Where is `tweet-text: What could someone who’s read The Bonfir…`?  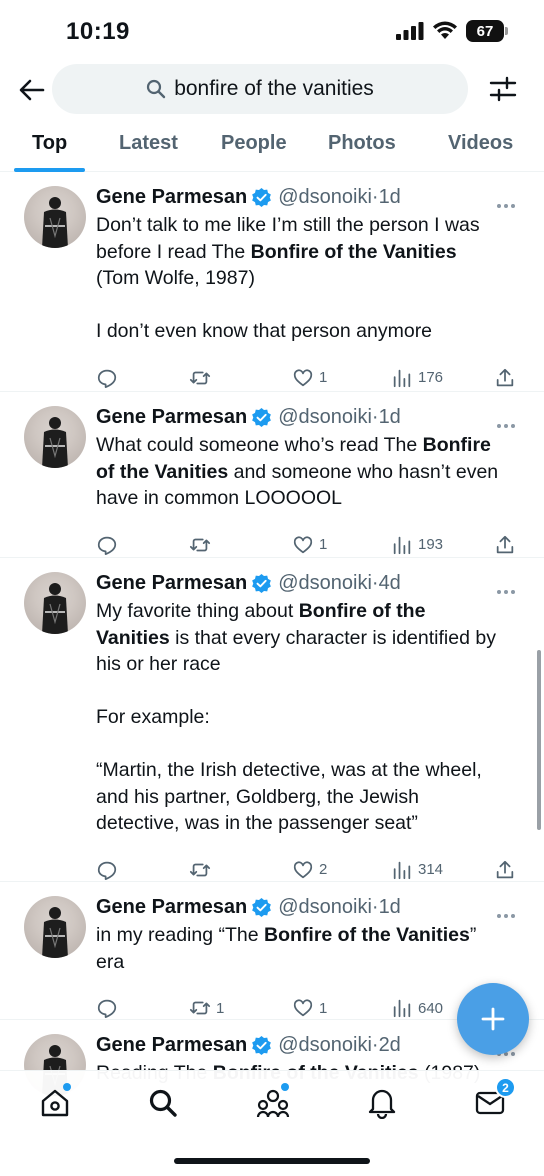
tweet-text: What could someone who’s read The Bonfir… is located at coordinates (311, 472).